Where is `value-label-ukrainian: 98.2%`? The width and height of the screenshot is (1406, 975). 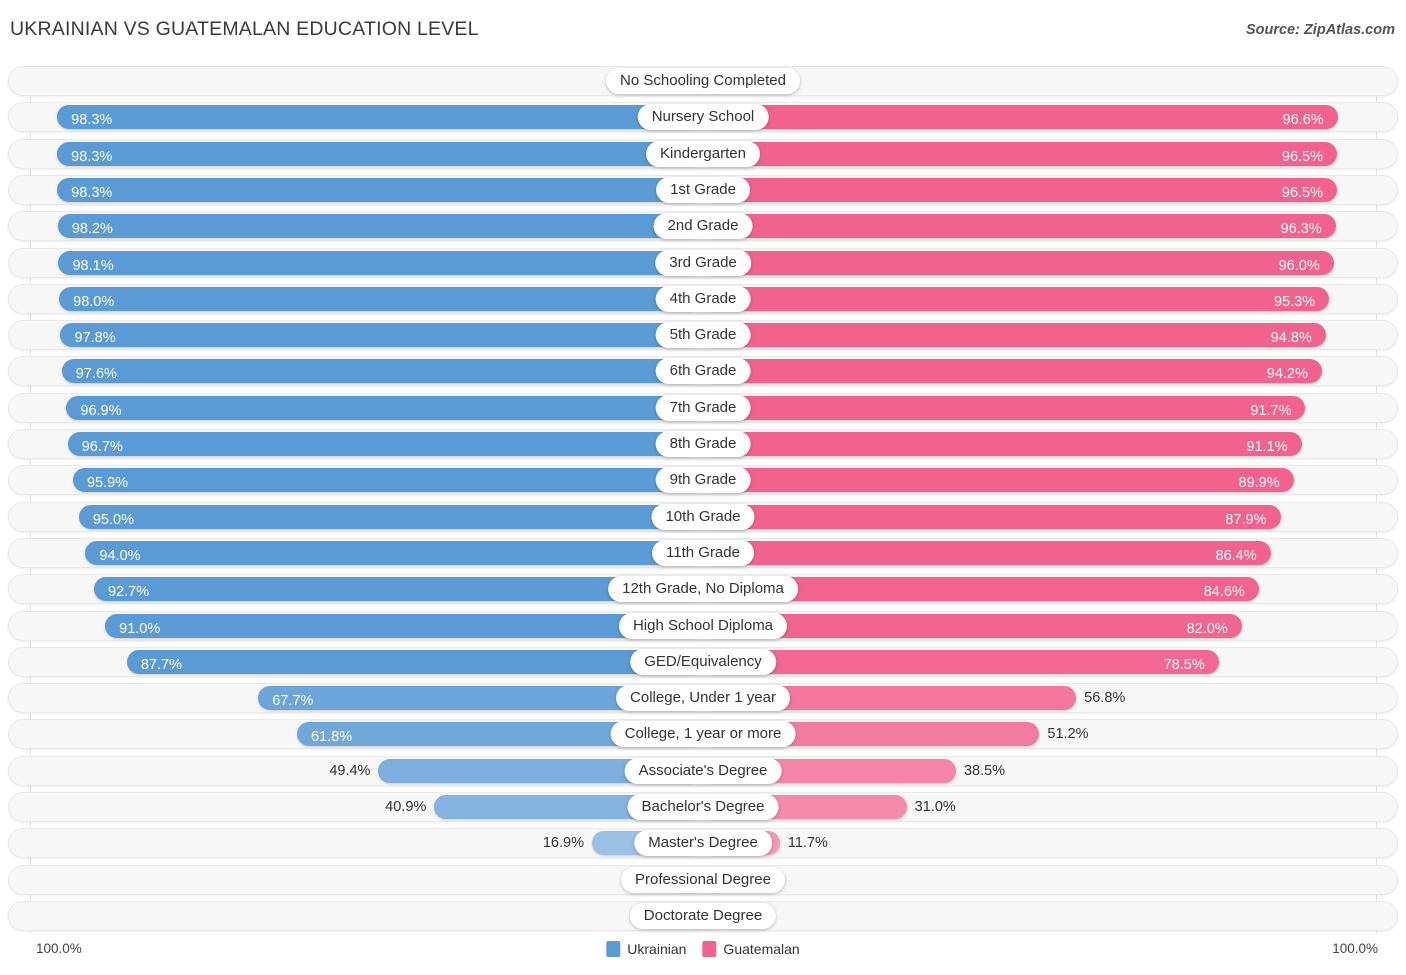
value-label-ukrainian: 98.2% is located at coordinates (92, 229).